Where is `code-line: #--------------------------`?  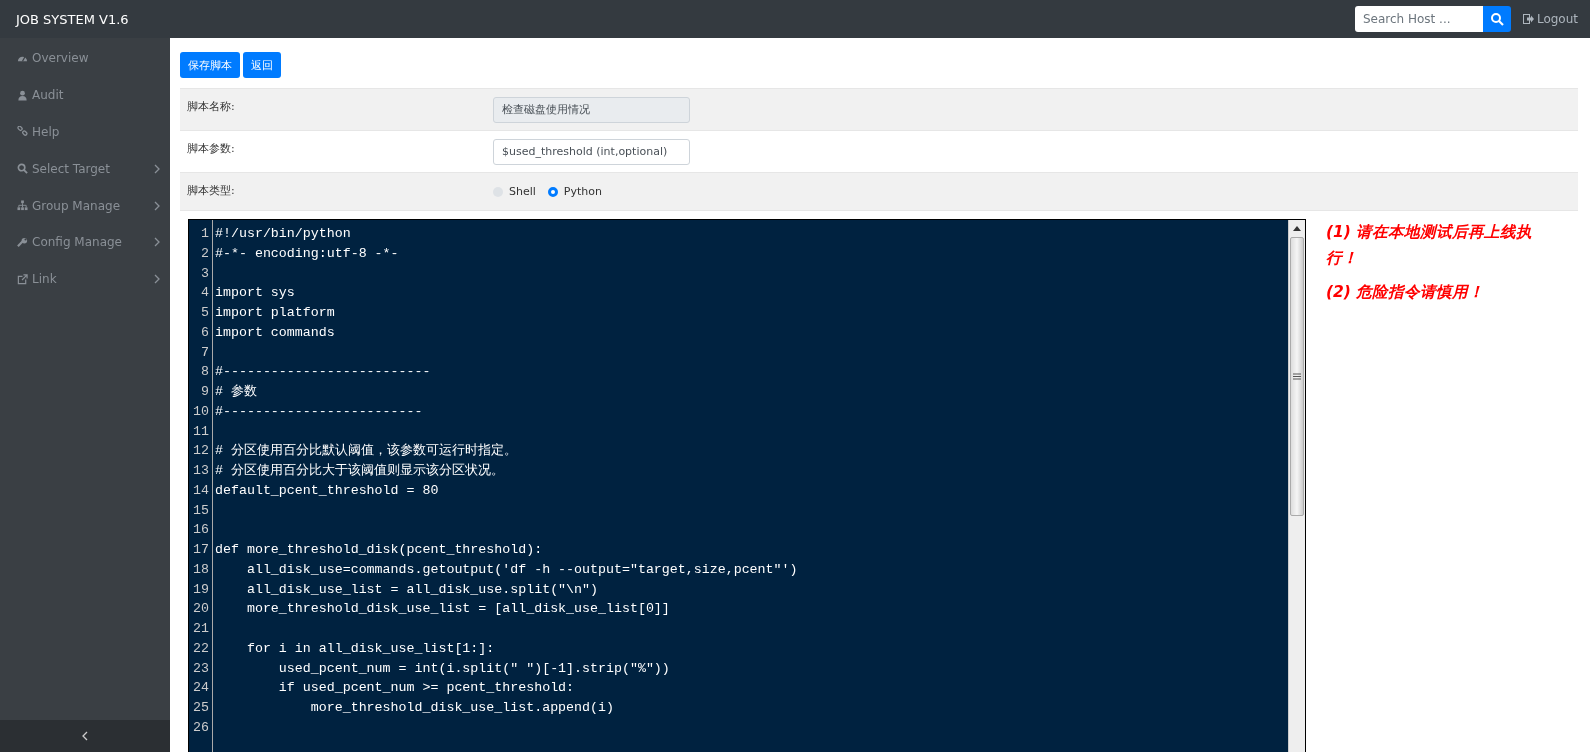
code-line: #-------------------------- is located at coordinates (323, 372).